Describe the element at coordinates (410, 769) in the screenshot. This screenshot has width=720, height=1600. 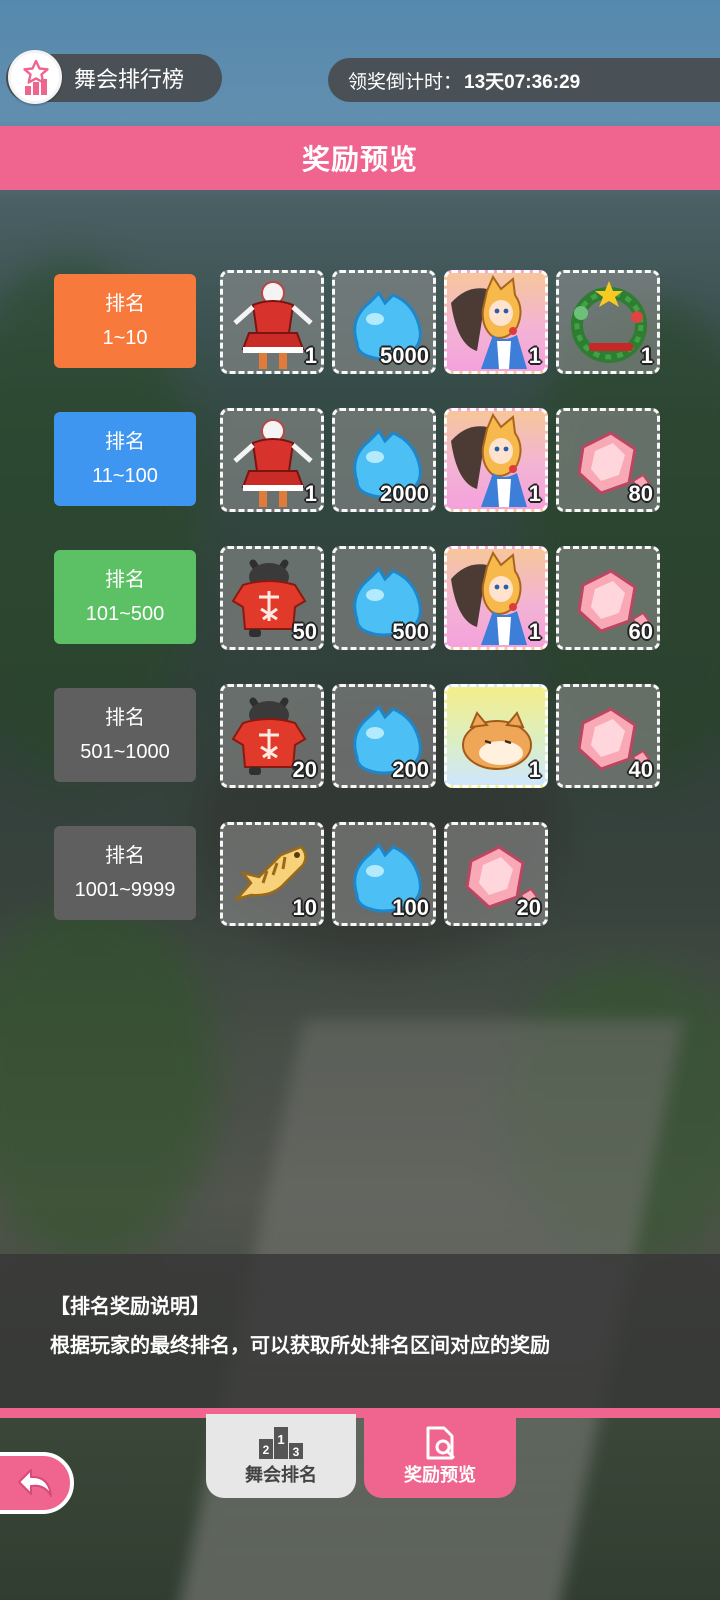
I see `reward-quantity: 200` at that location.